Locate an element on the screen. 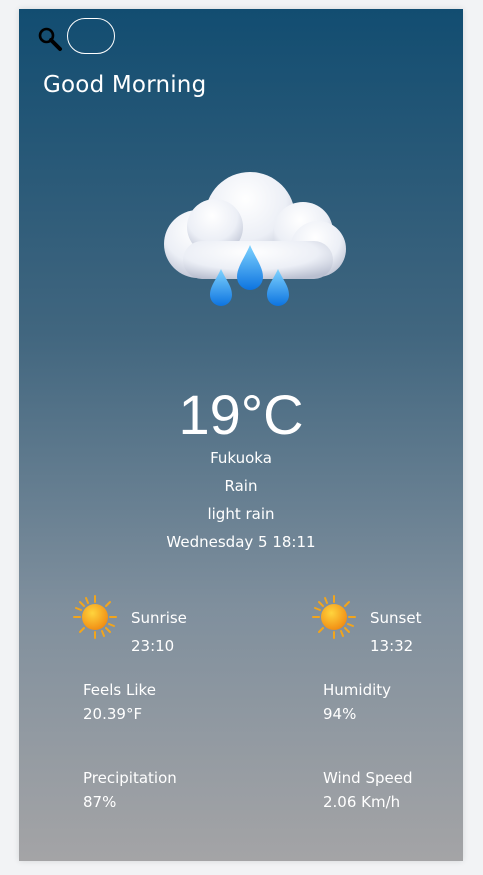 The image size is (483, 875). humidity-value: 94% is located at coordinates (340, 714).